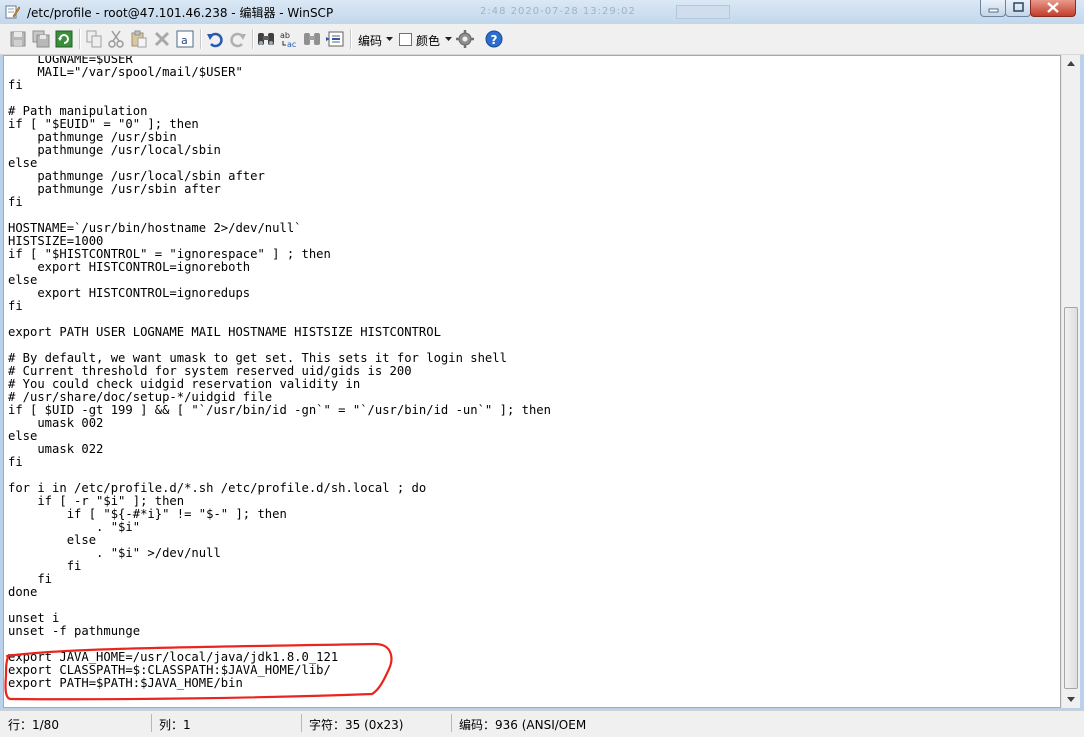 The image size is (1084, 737). I want to click on delete-button, so click(162, 39).